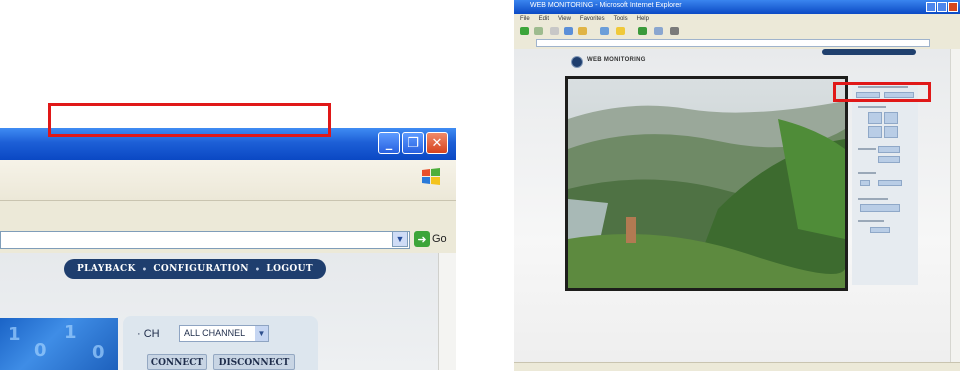 Image resolution: width=960 pixels, height=371 pixels. What do you see at coordinates (582, 31) in the screenshot?
I see `home-icon` at bounding box center [582, 31].